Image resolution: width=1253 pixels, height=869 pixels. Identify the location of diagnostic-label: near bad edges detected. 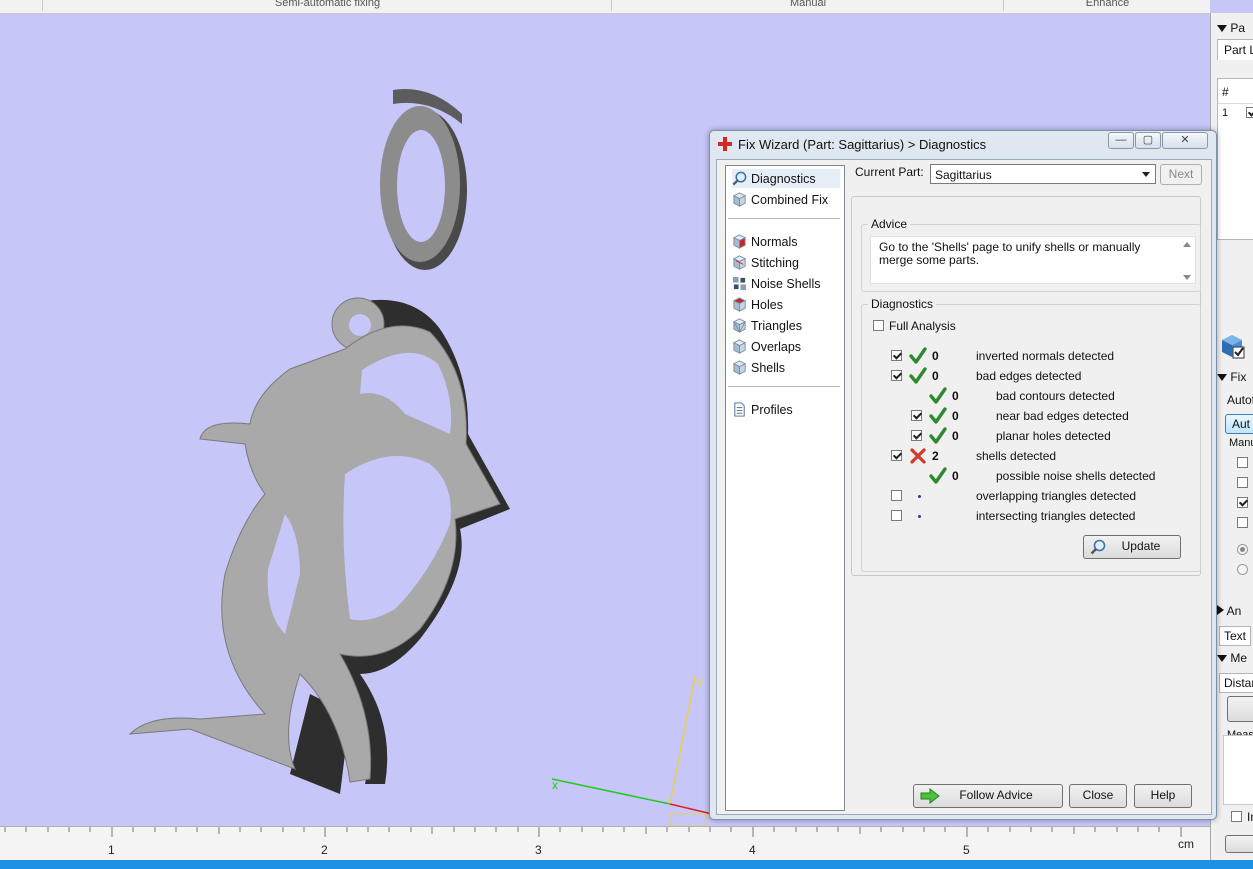
(1062, 416).